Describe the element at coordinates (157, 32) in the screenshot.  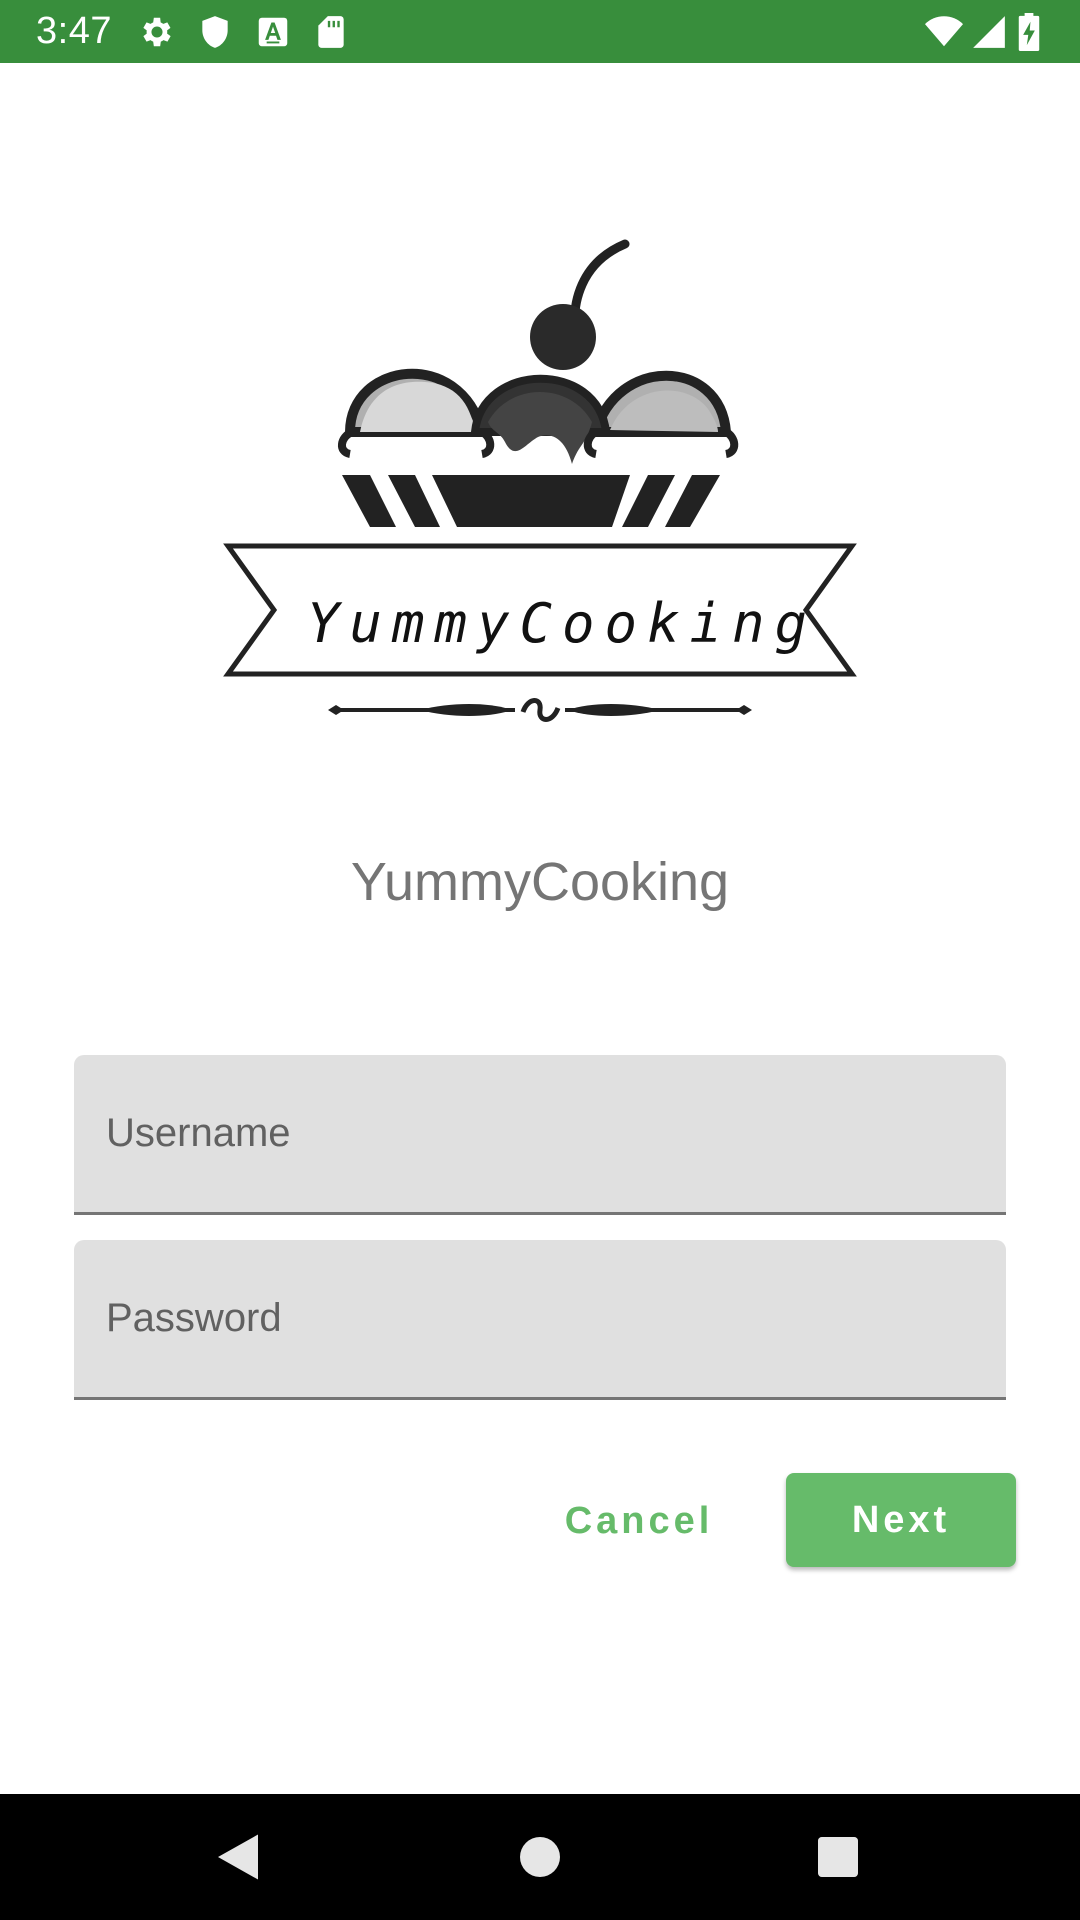
I see `gear-icon` at that location.